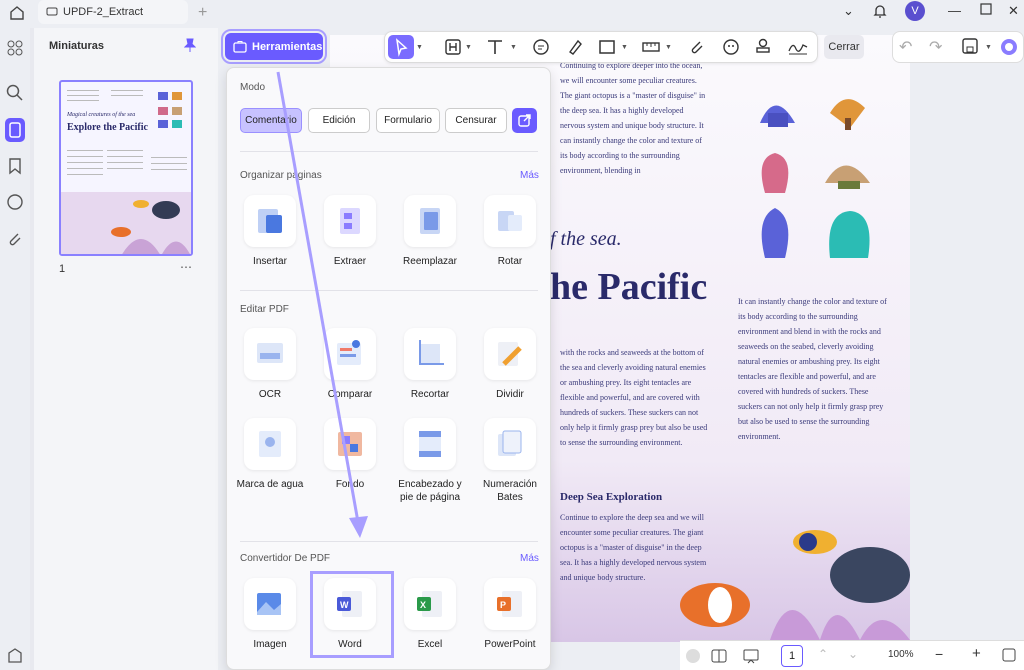 Image resolution: width=1024 pixels, height=670 pixels. Describe the element at coordinates (971, 47) in the screenshot. I see `save-icon` at that location.